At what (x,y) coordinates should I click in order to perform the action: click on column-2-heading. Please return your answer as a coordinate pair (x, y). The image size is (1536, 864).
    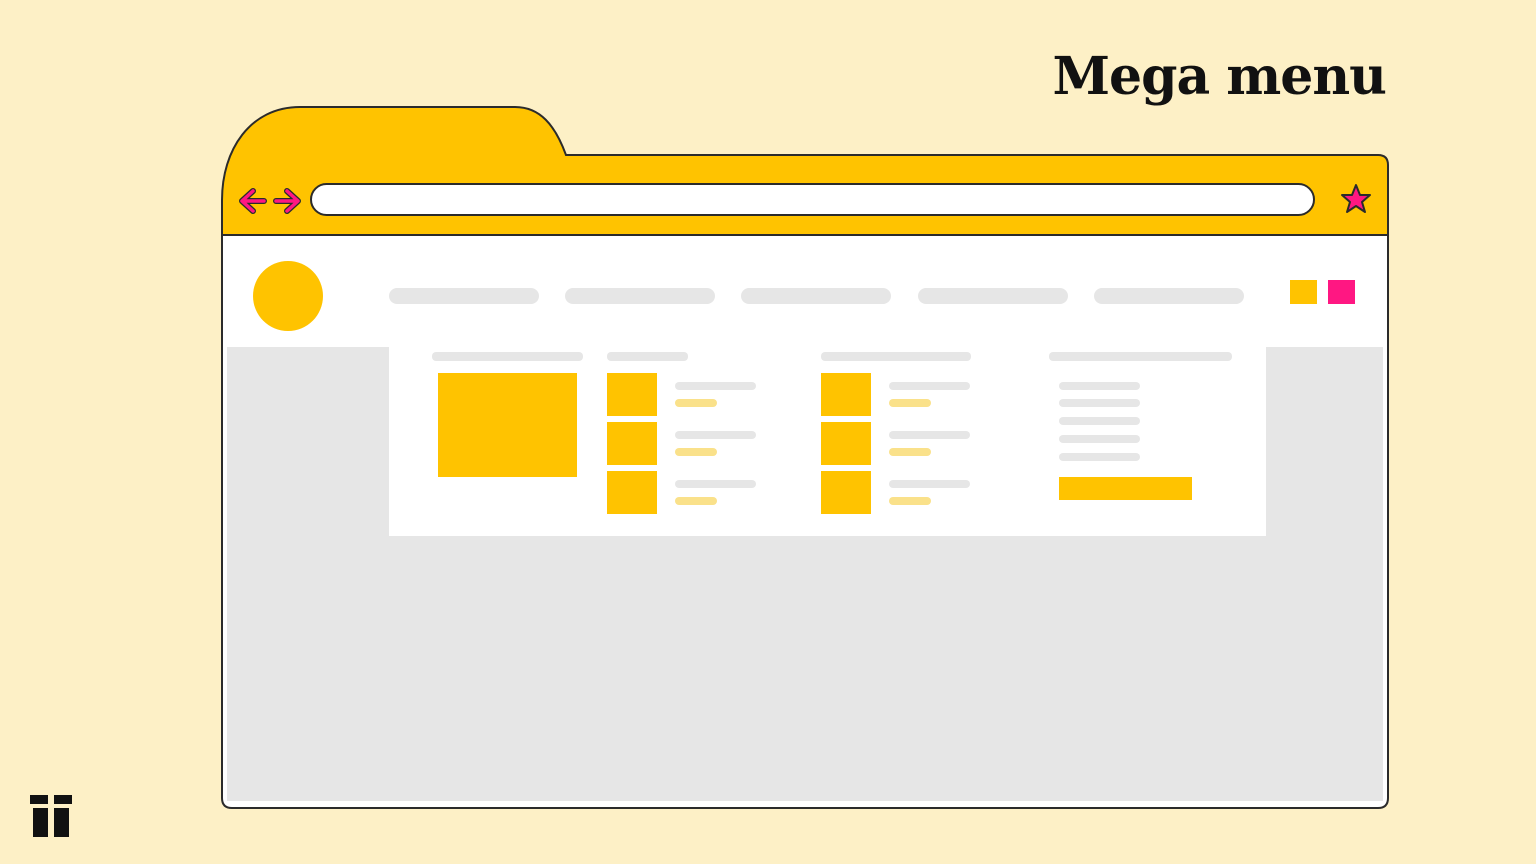
    Looking at the image, I should click on (647, 356).